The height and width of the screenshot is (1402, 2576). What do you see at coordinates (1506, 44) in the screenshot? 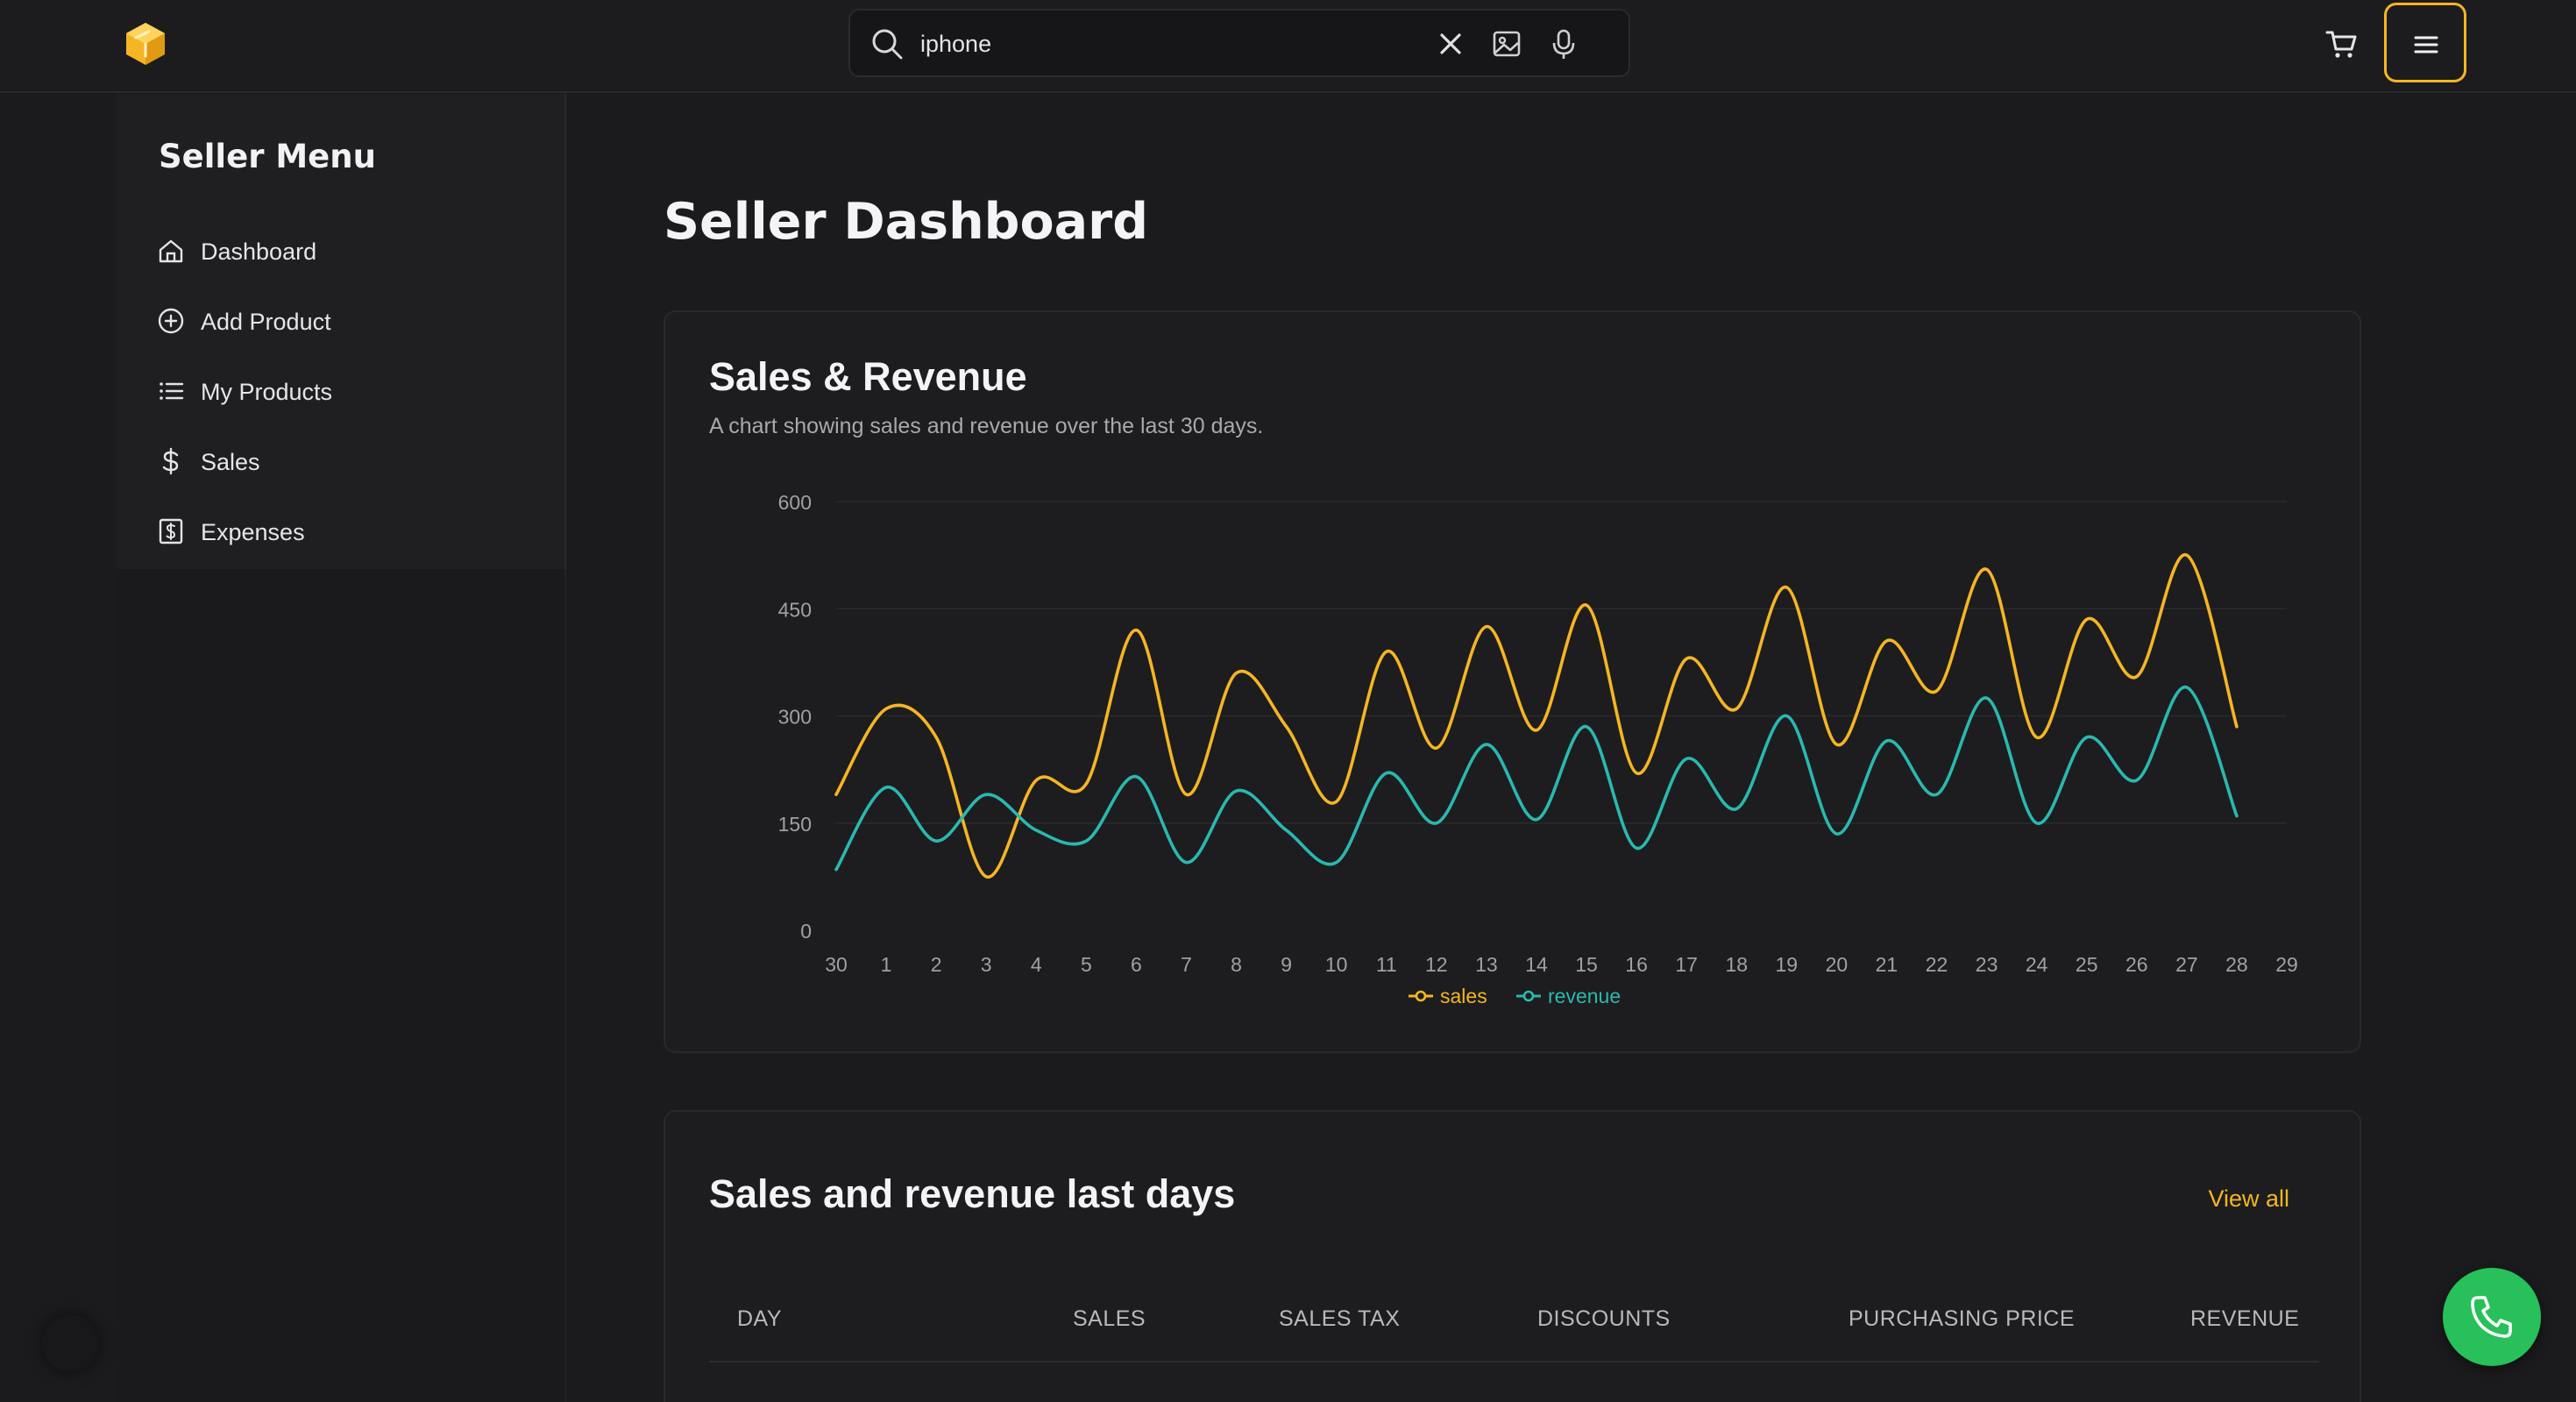
I see `image-search-icon` at bounding box center [1506, 44].